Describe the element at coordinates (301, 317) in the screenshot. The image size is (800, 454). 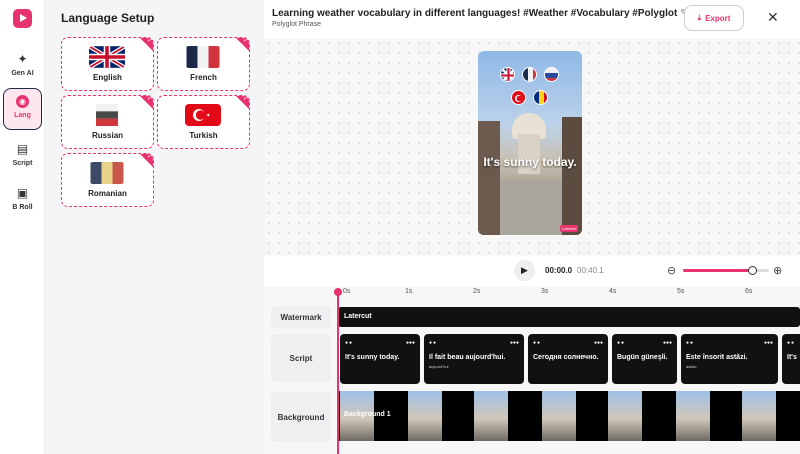
I see `row-label-watermark: Watermark` at that location.